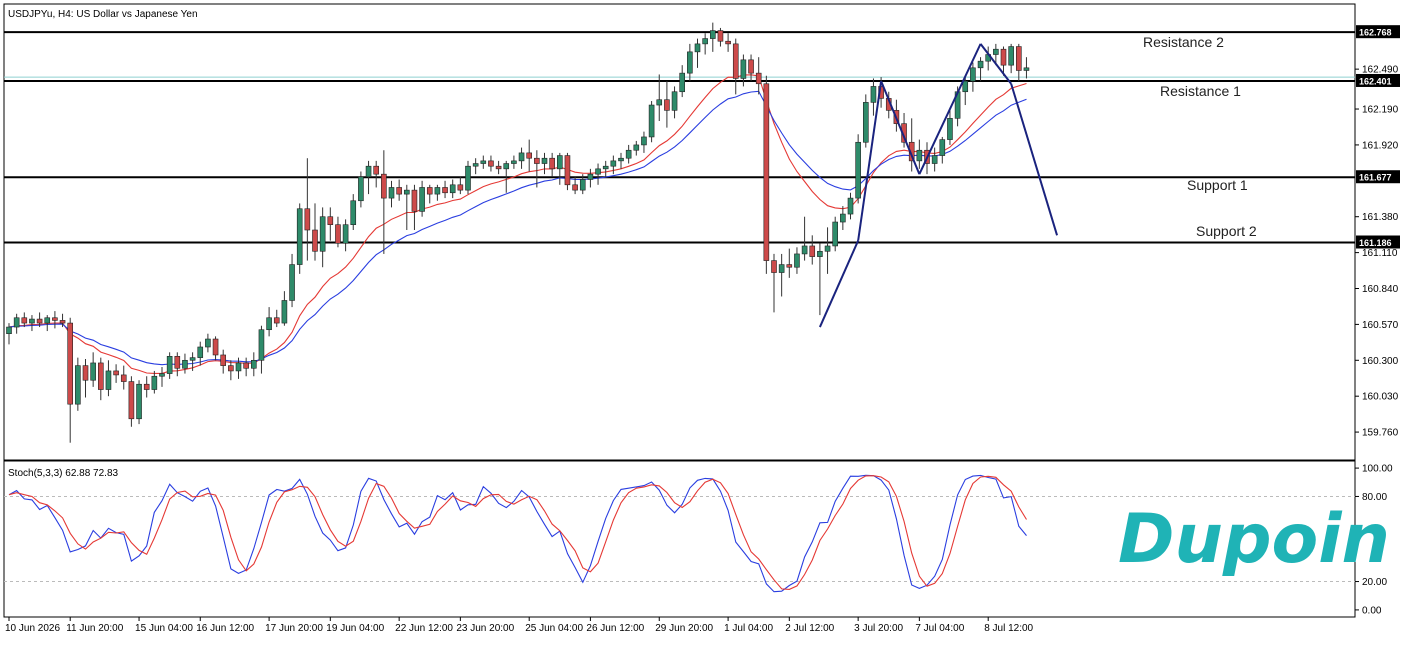 The image size is (1405, 652). Describe the element at coordinates (1380, 361) in the screenshot. I see `price-tick: 160.300` at that location.